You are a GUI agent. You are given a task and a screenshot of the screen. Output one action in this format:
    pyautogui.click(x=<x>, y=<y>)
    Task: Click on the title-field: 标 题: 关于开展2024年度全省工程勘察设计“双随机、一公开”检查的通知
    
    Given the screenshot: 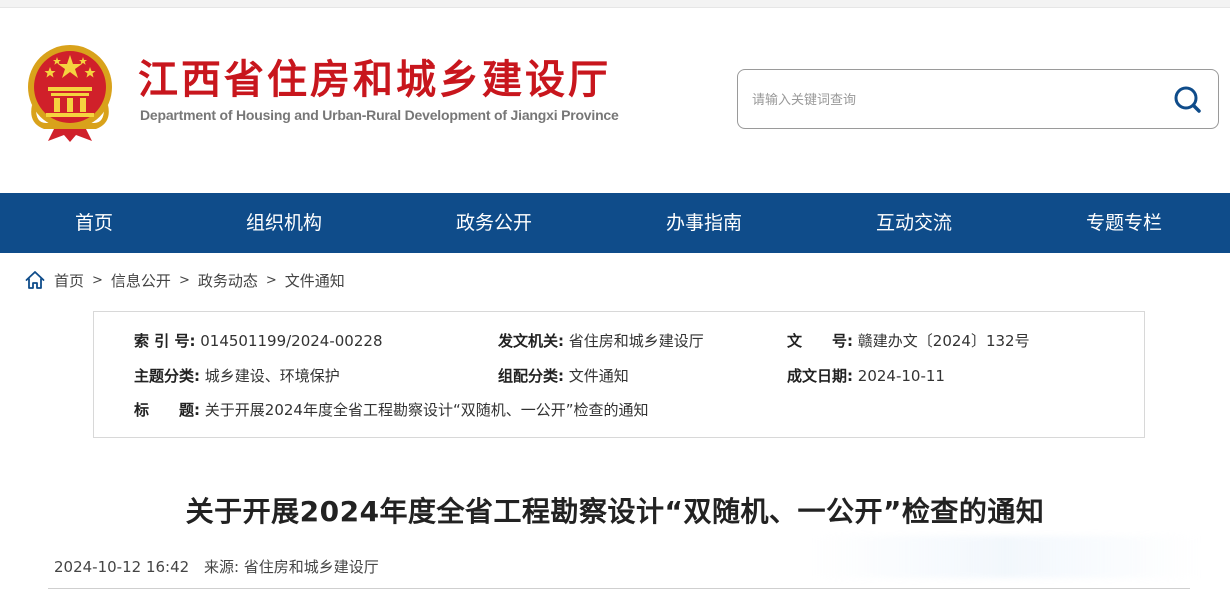 What is the action you would take?
    pyautogui.click(x=391, y=410)
    